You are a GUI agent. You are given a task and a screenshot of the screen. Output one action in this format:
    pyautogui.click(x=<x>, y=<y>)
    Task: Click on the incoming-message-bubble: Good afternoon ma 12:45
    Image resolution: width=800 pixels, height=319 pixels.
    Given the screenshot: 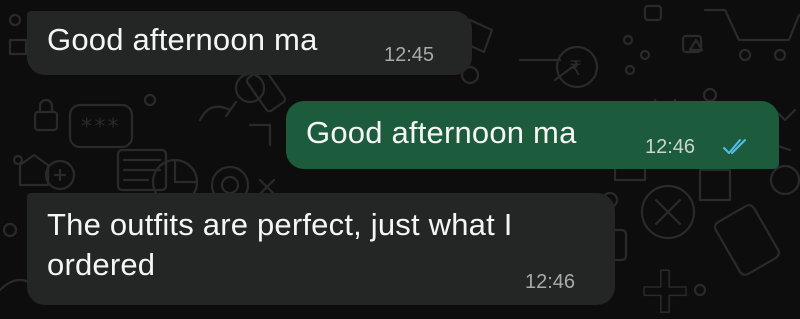 What is the action you would take?
    pyautogui.click(x=249, y=43)
    